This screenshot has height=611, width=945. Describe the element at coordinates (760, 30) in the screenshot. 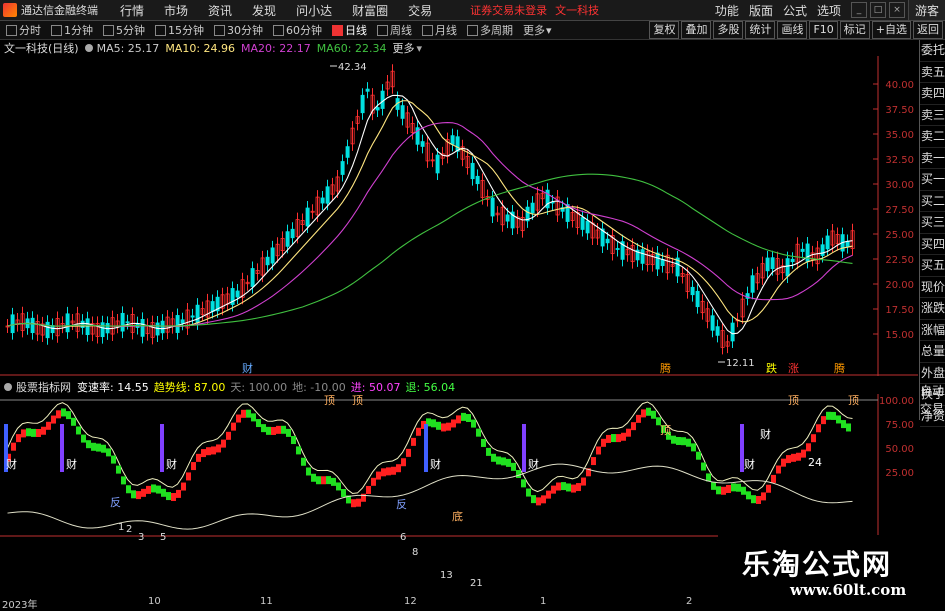

I see `statistics-button: 统计` at that location.